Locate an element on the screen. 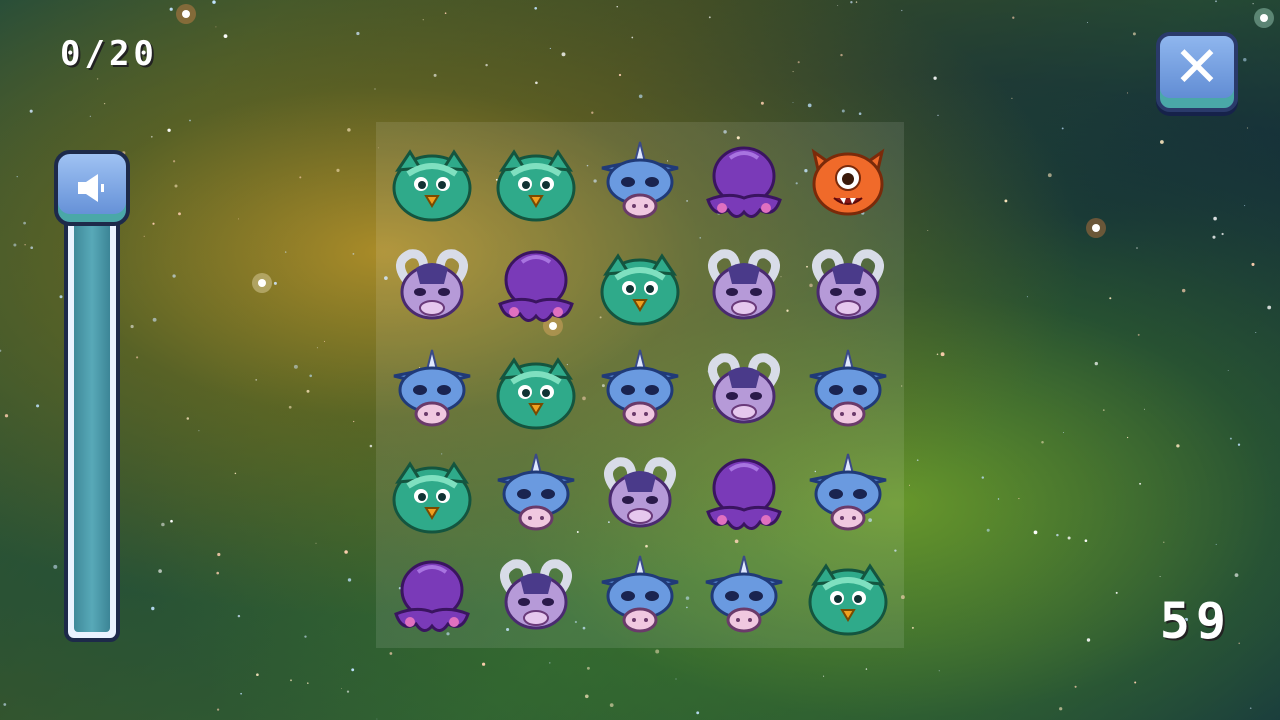  volume-track is located at coordinates (92, 414).